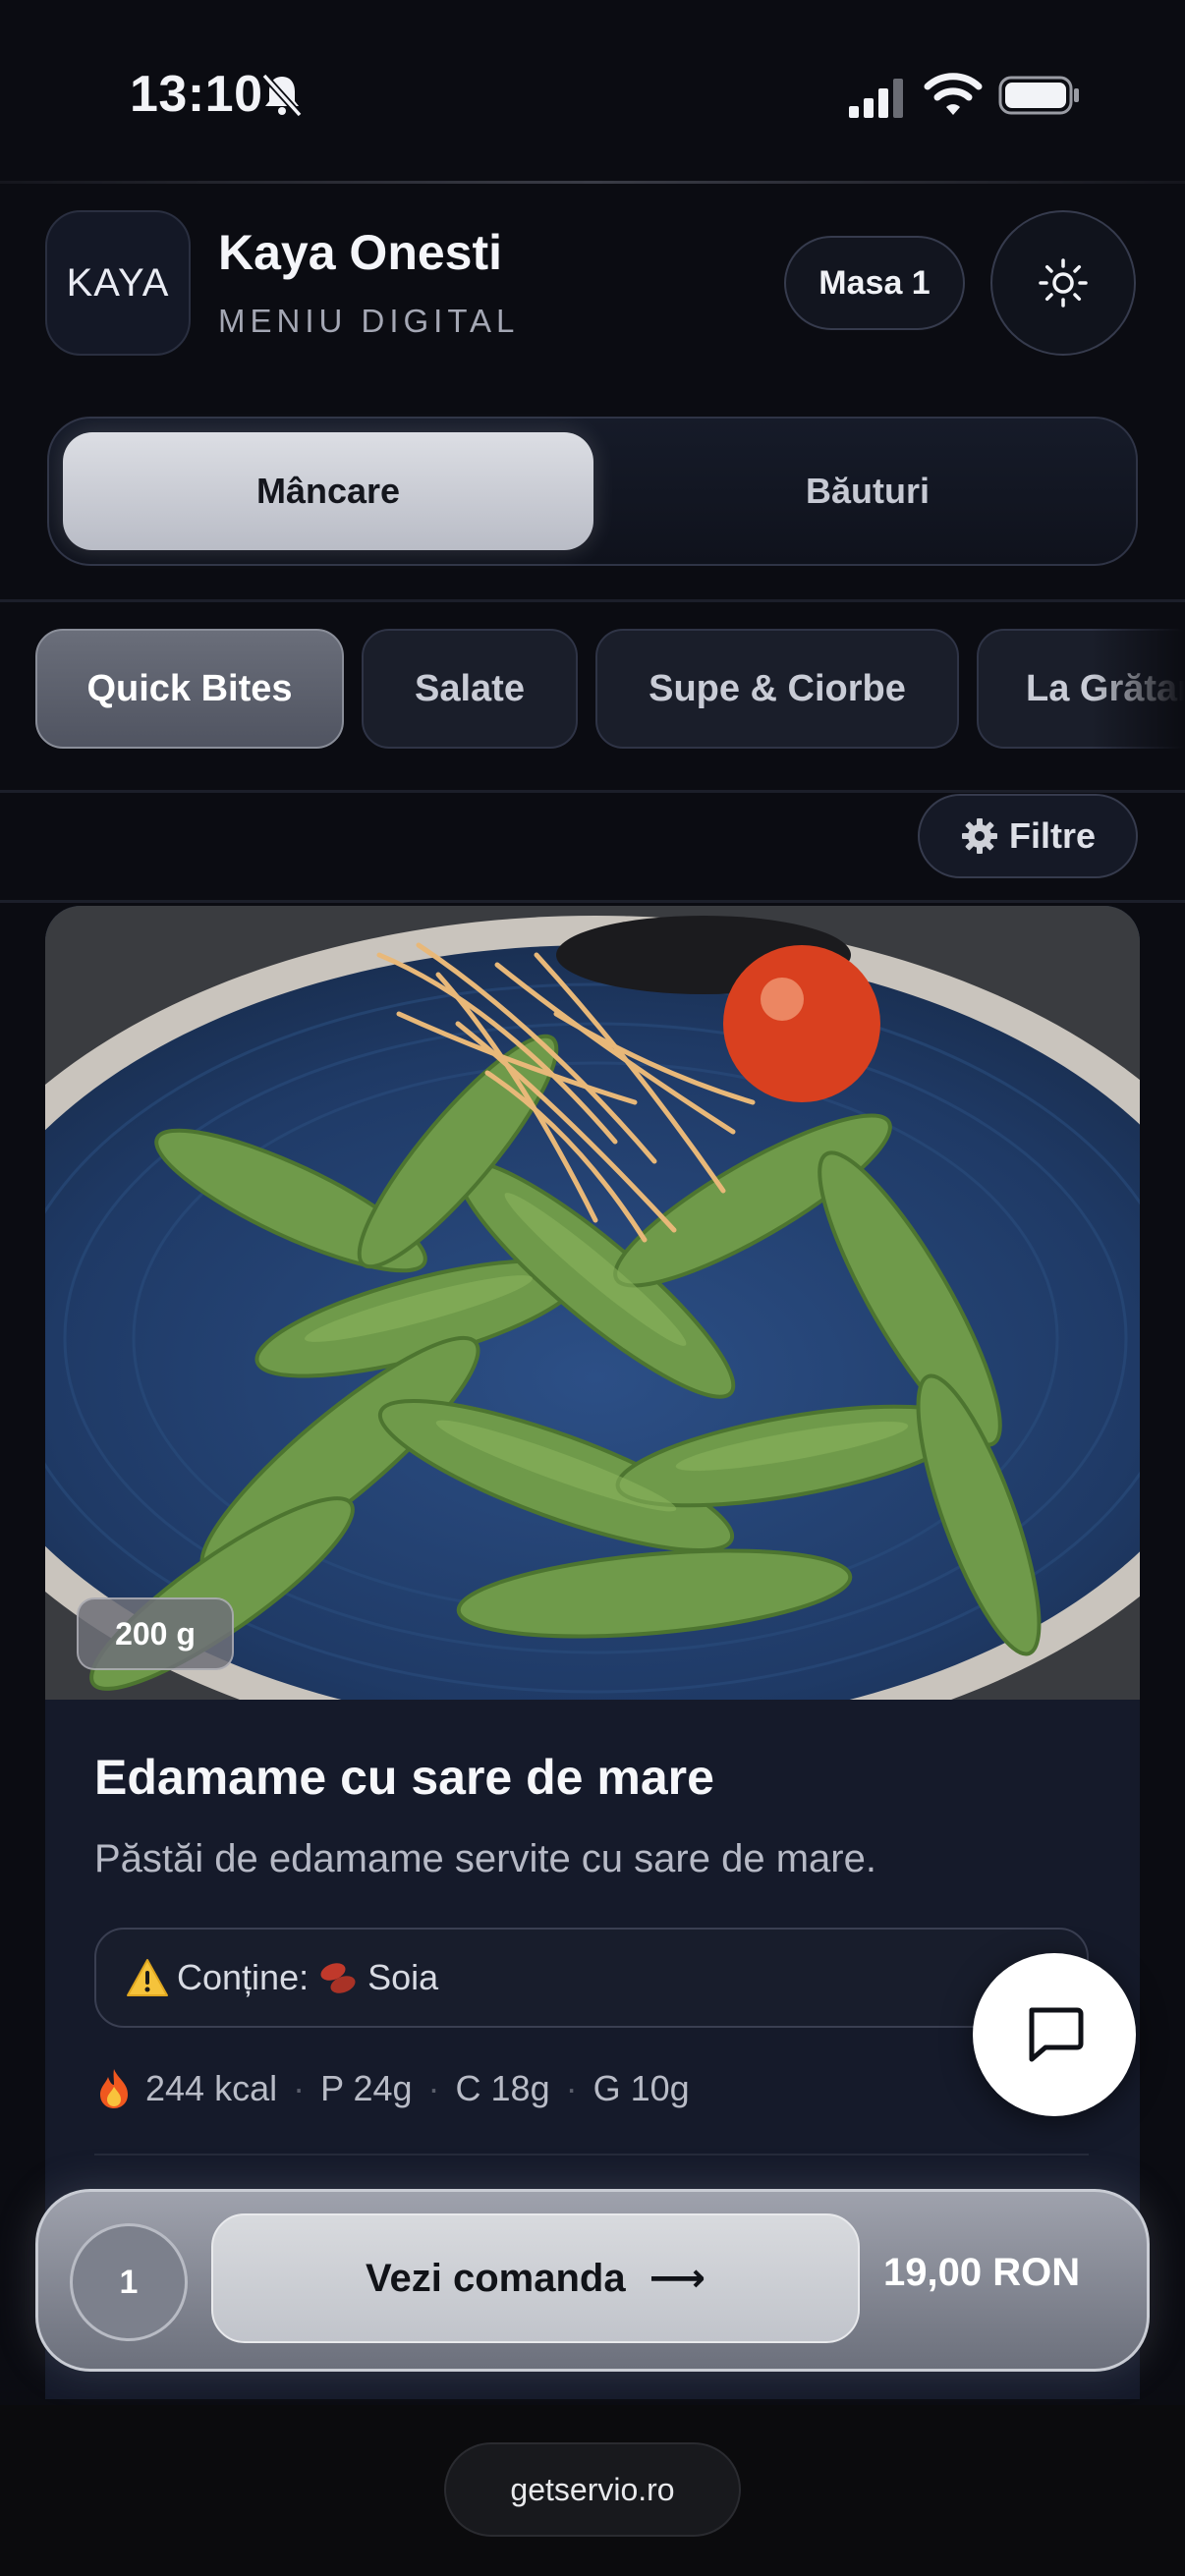 The height and width of the screenshot is (2576, 1185). I want to click on menu-type-switch: Mâncare Băuturi, so click(592, 491).